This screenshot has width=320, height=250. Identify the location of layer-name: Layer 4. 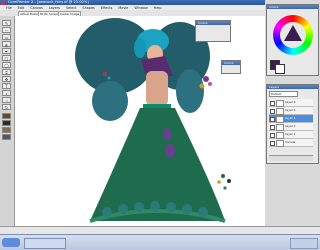
(290, 118).